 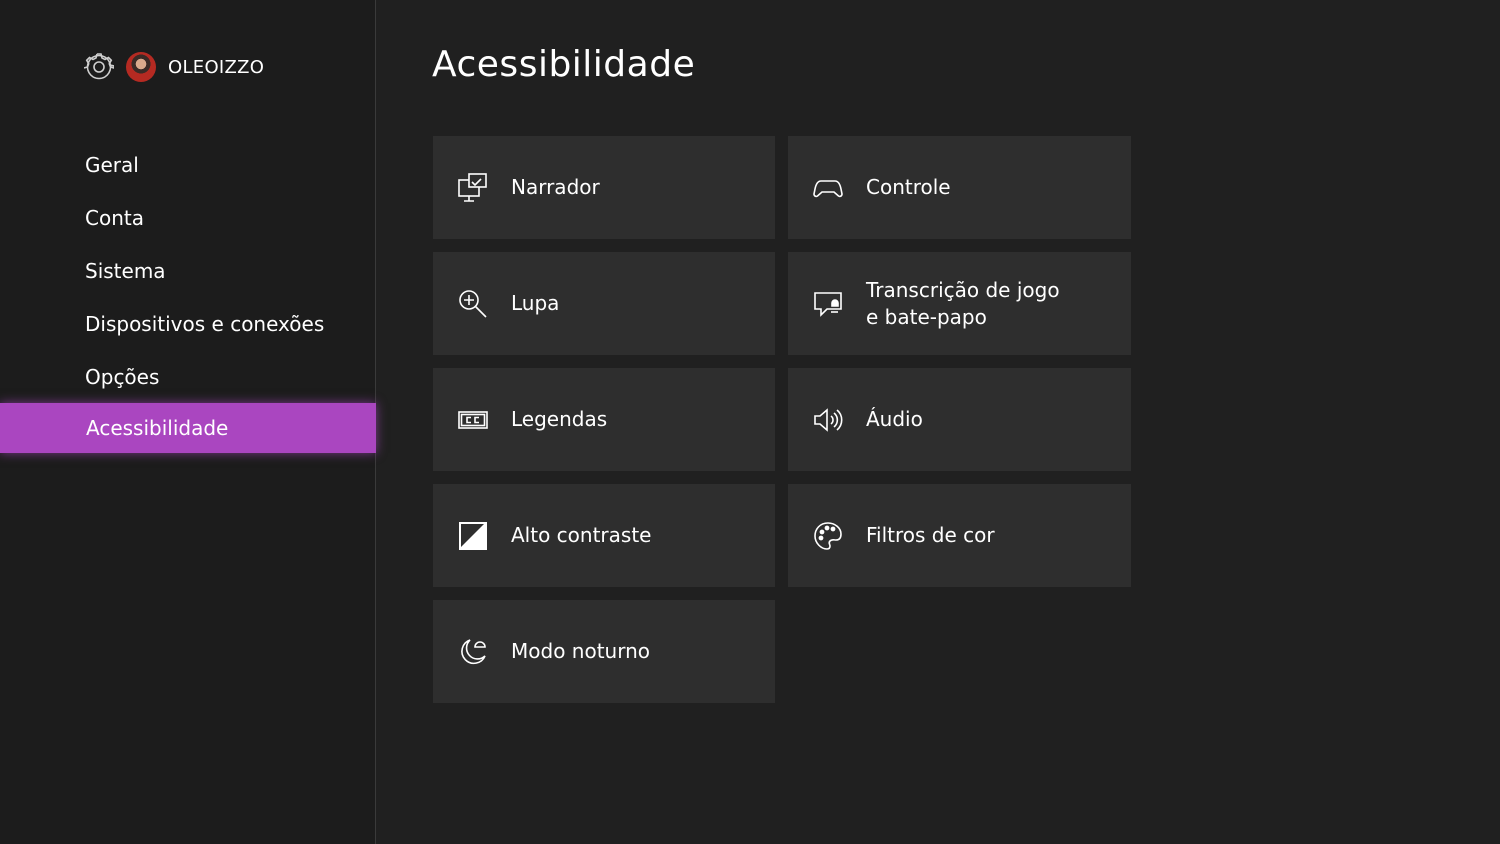 I want to click on tile-label: Lupa, so click(x=535, y=303).